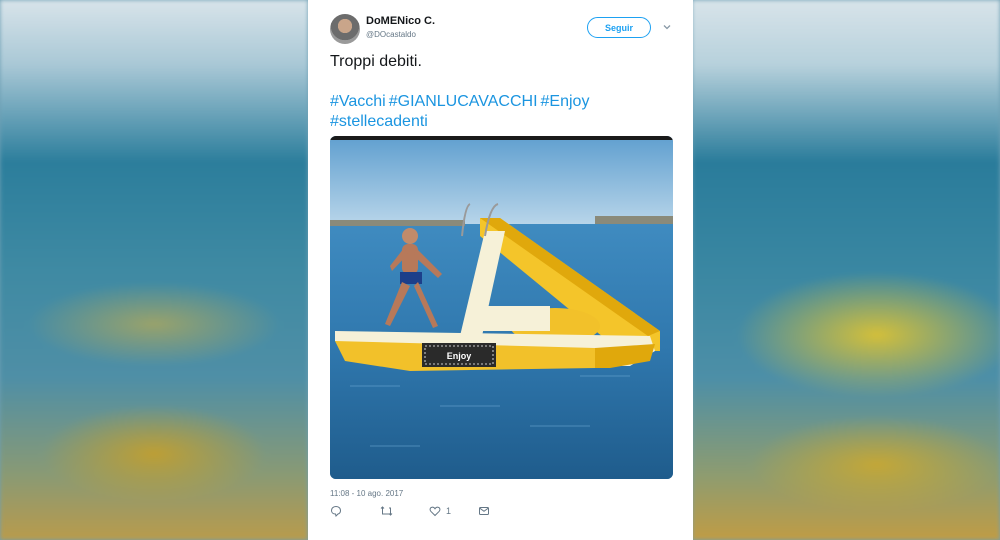  I want to click on media-top-bar, so click(501, 138).